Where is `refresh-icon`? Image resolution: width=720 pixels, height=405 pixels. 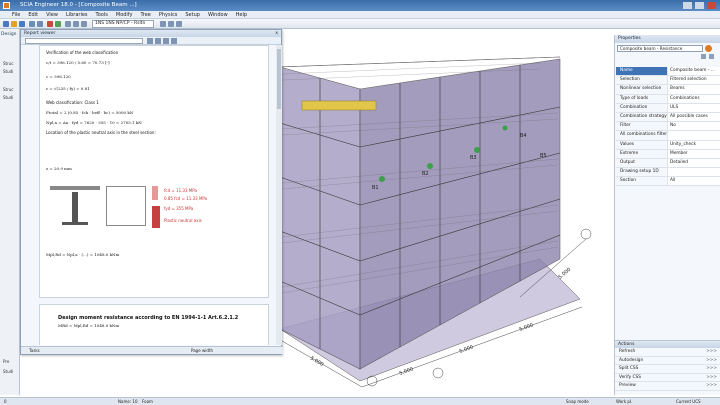
refresh-icon is located at coordinates (166, 41).